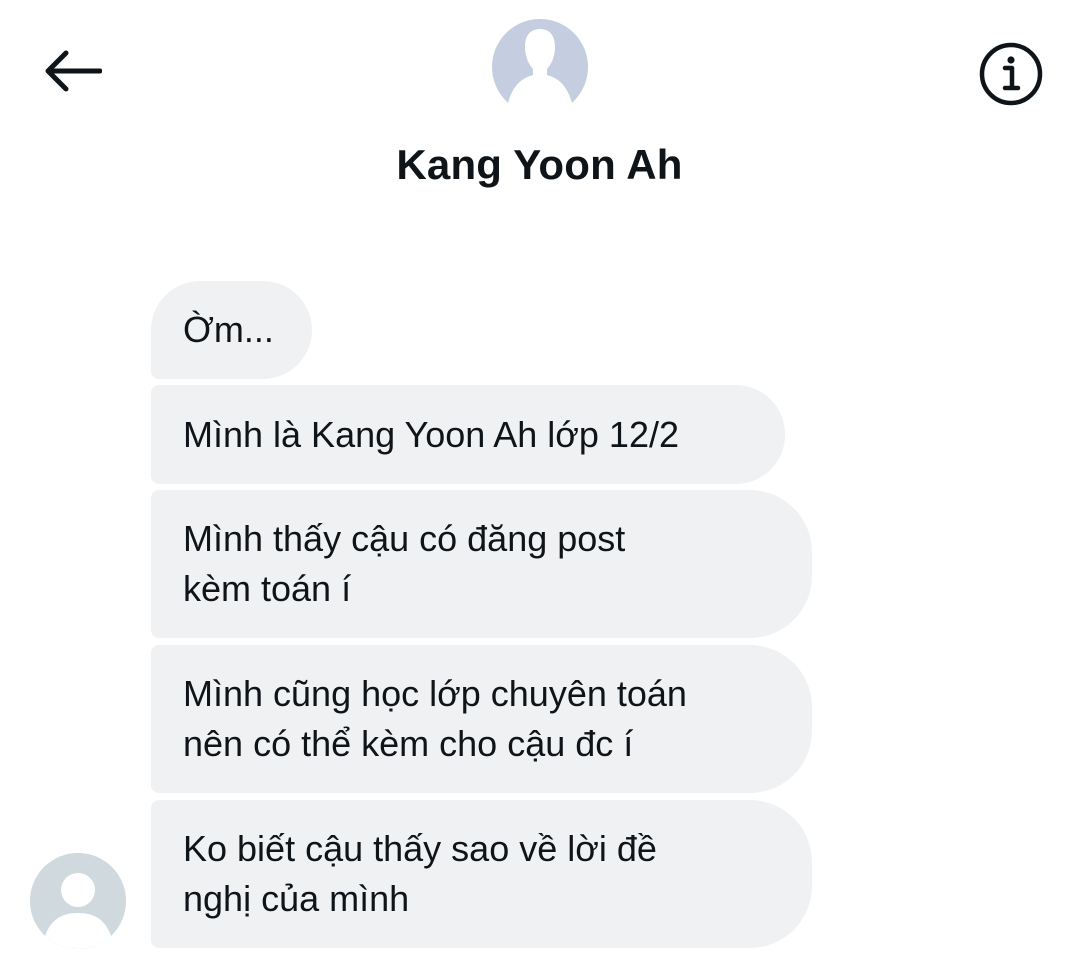  I want to click on message-text-line: nghị của mình, so click(296, 898).